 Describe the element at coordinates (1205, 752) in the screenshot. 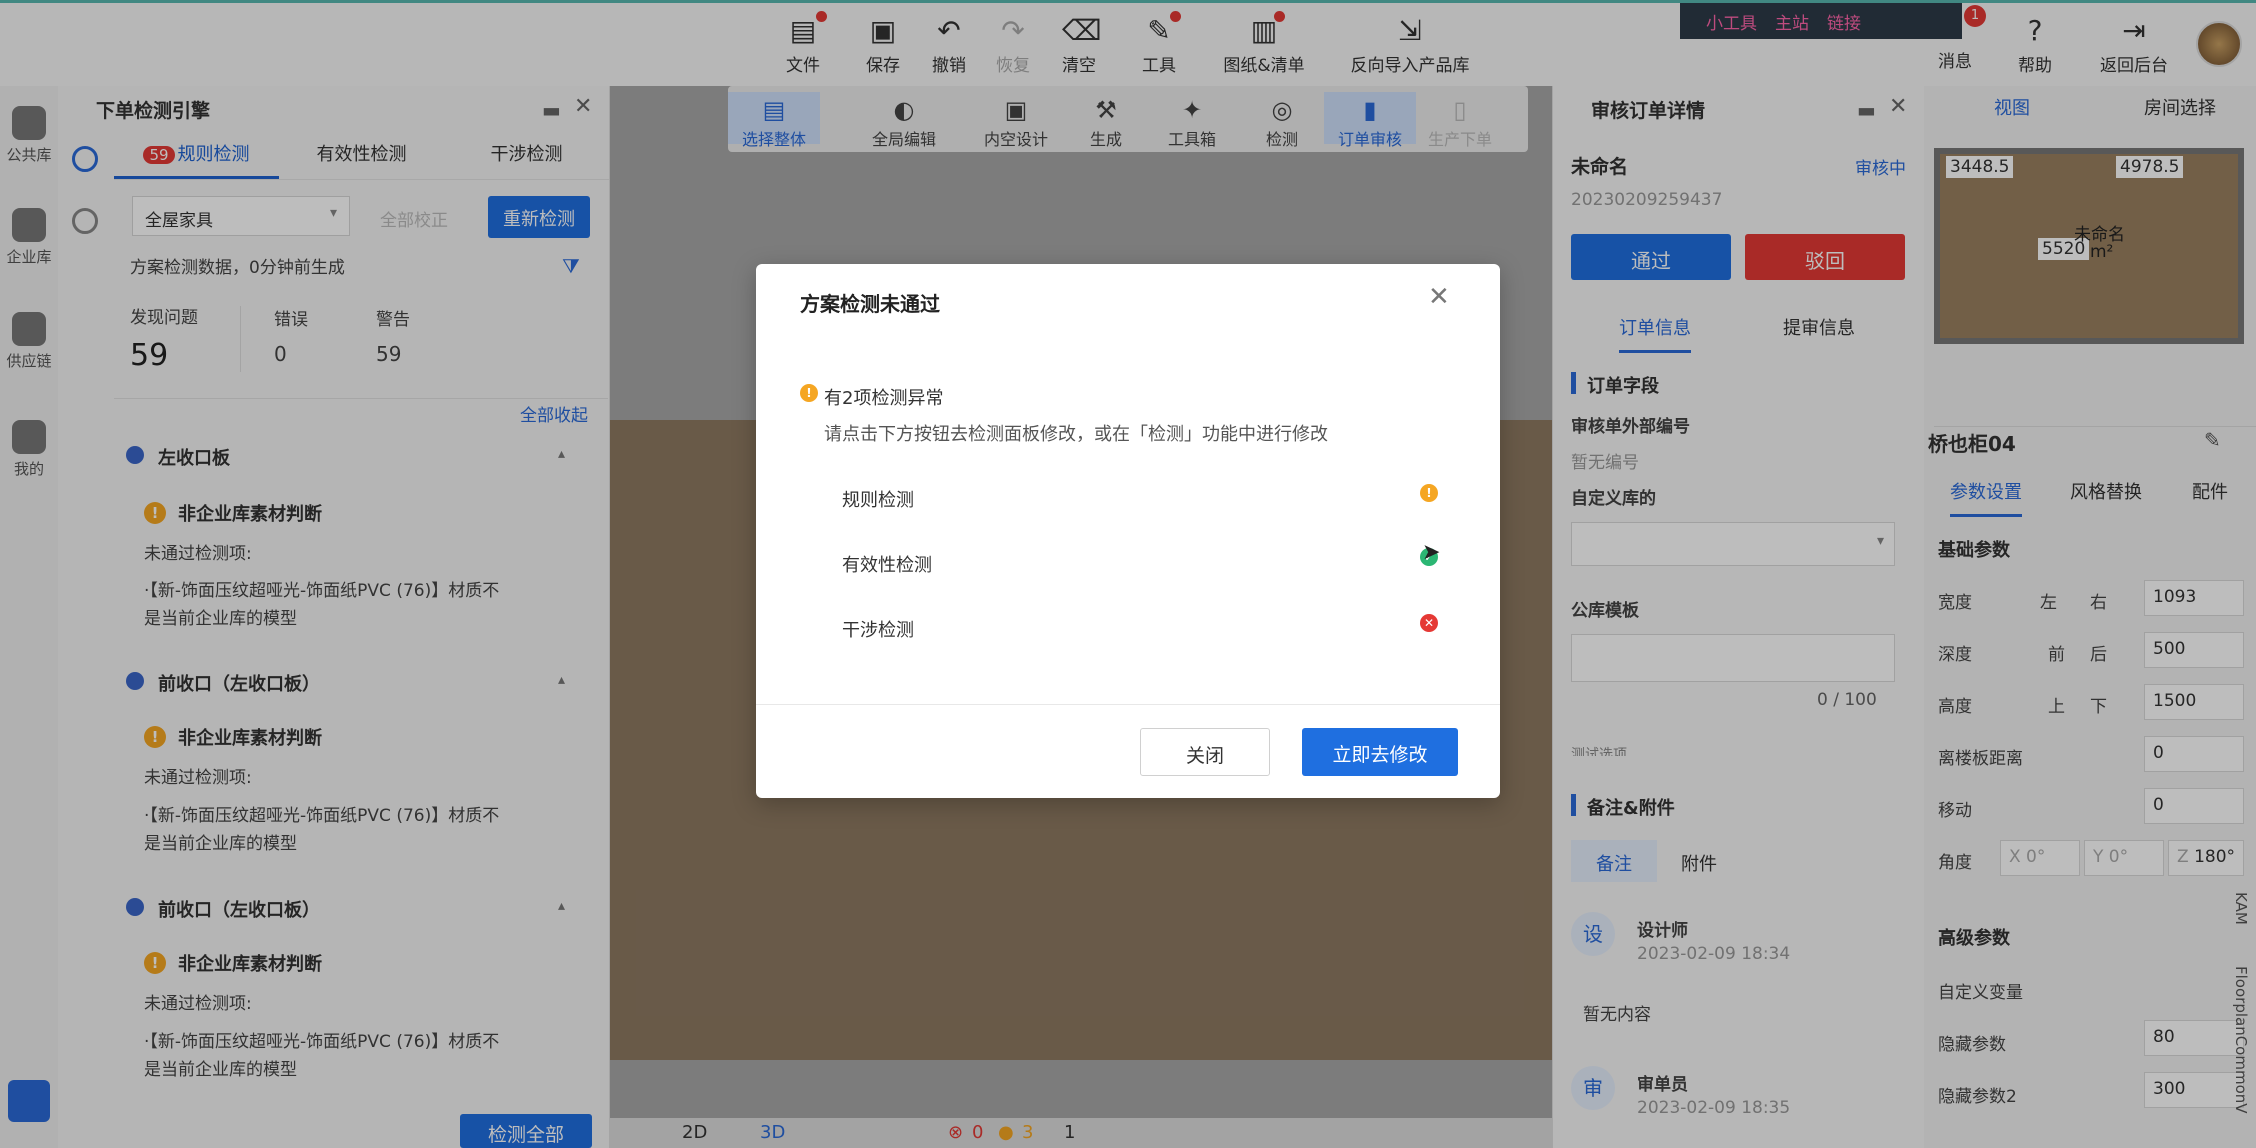

I see `close-button: 关闭` at that location.